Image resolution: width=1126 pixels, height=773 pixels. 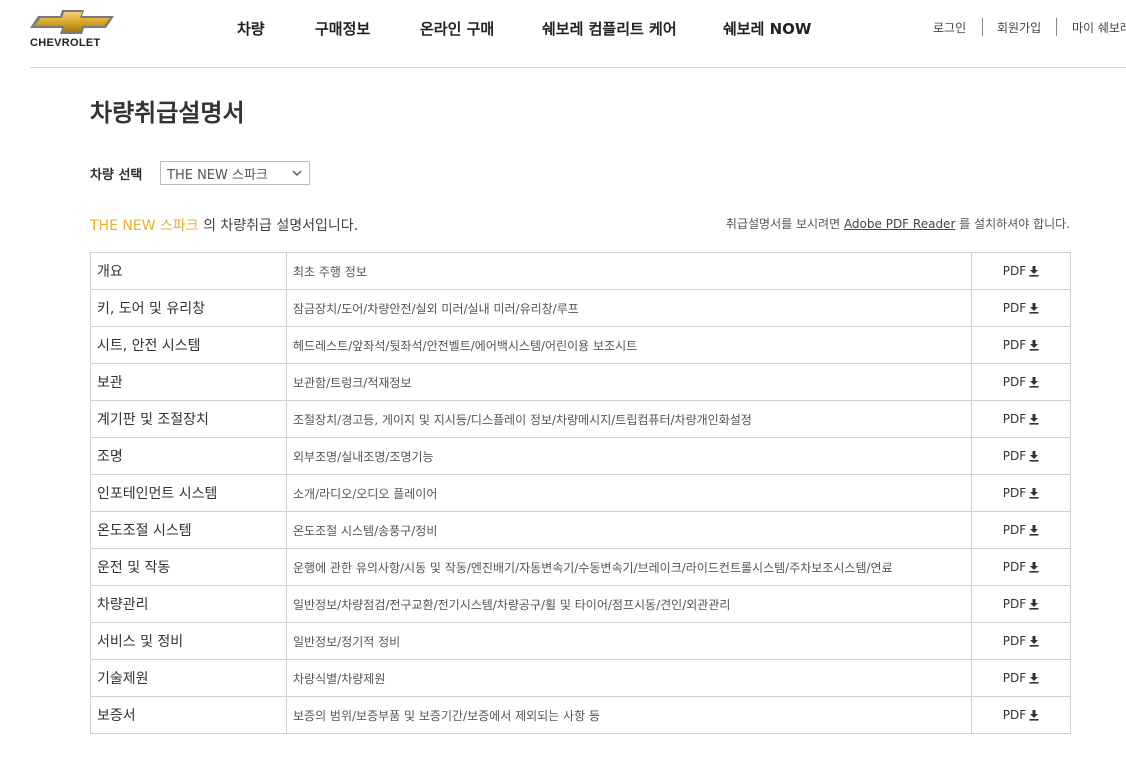 What do you see at coordinates (188, 382) in the screenshot?
I see `manual-chapter-title: 보관` at bounding box center [188, 382].